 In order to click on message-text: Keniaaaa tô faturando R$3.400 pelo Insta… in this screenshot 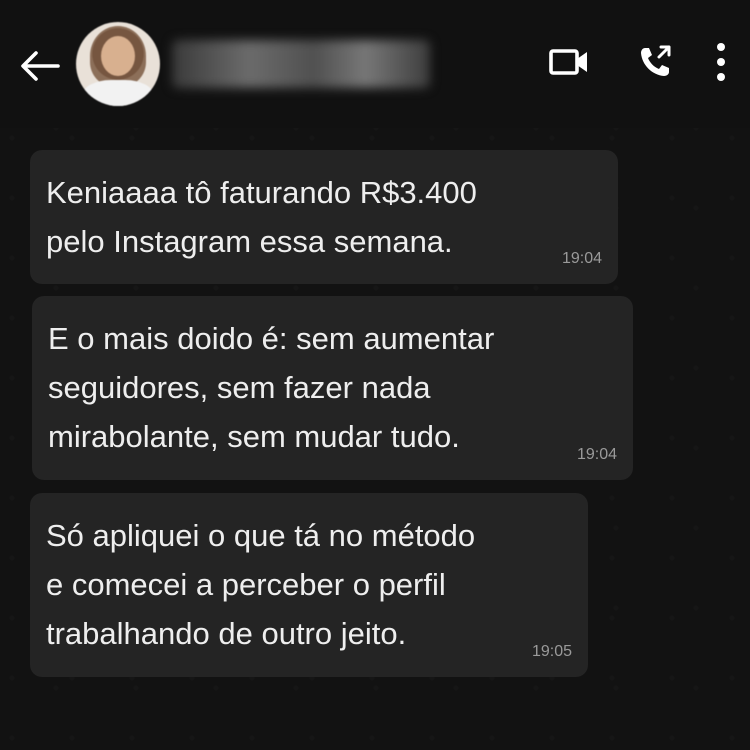, I will do `click(261, 217)`.